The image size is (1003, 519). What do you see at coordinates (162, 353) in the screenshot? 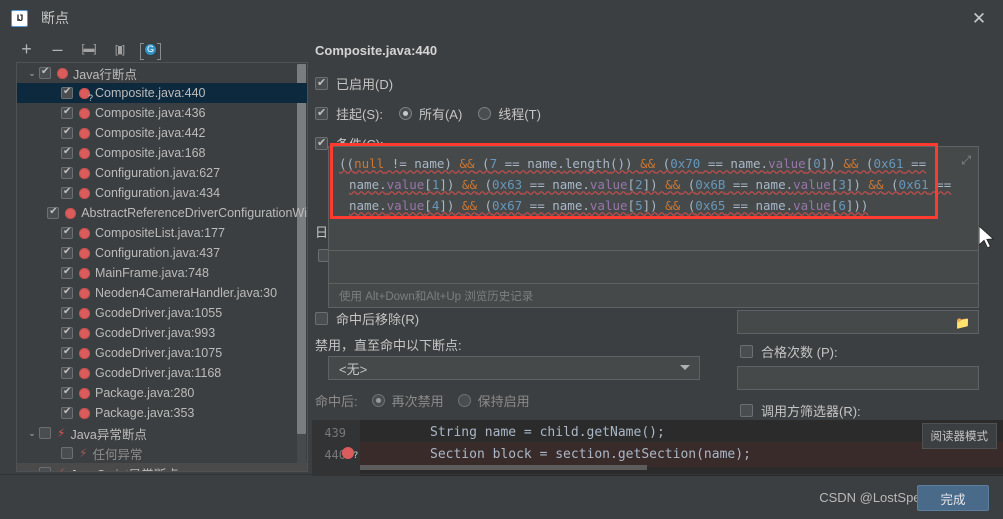
I see `tree-row: ⌄GcodeDriver.java:1075` at bounding box center [162, 353].